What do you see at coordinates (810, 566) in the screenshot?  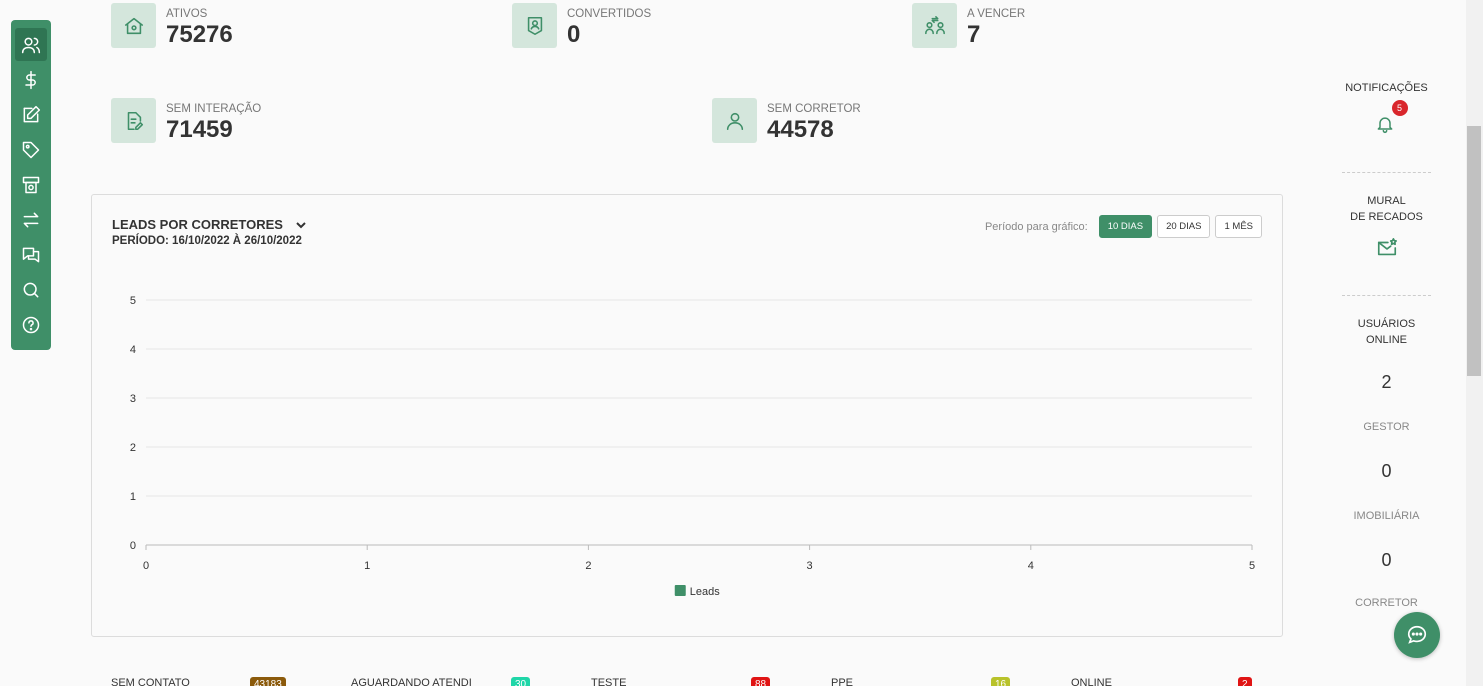 I see `x-tick-label: 3` at bounding box center [810, 566].